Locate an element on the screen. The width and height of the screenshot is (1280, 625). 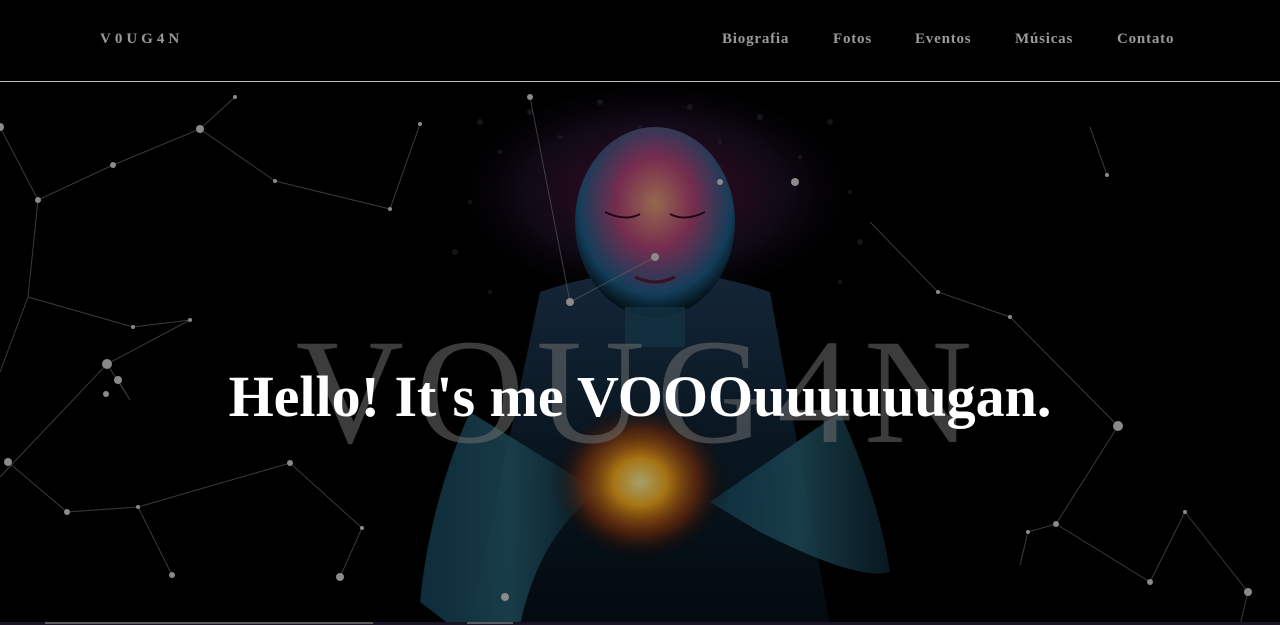
hero-title: Hello! It's me VOOOuuuuuugan. is located at coordinates (640, 396).